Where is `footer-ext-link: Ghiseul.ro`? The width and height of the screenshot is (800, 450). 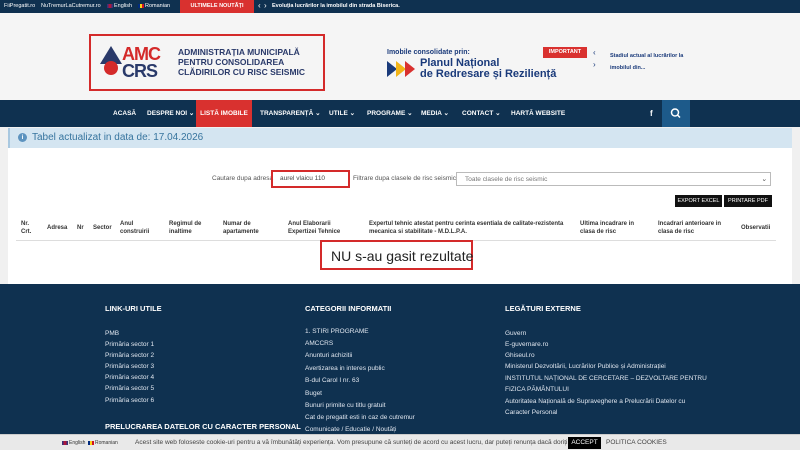 footer-ext-link: Ghiseul.ro is located at coordinates (520, 355).